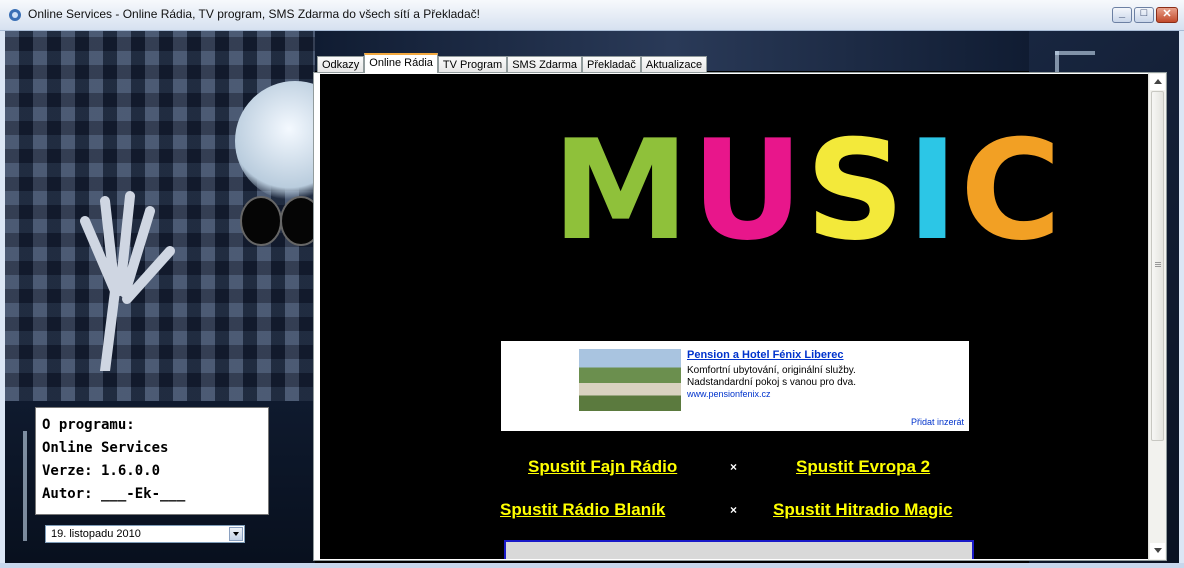 The image size is (1184, 568). Describe the element at coordinates (401, 63) in the screenshot. I see `tab-online-radia: Online Rádia` at that location.